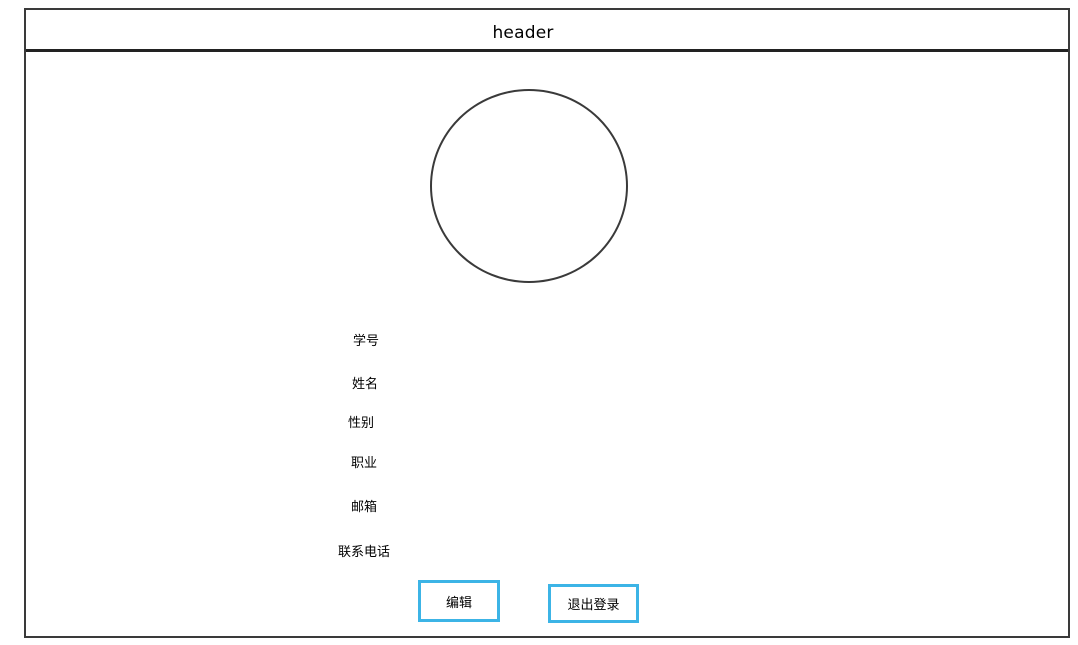 This screenshot has width=1078, height=645. I want to click on field-label-occupation: 职业, so click(364, 463).